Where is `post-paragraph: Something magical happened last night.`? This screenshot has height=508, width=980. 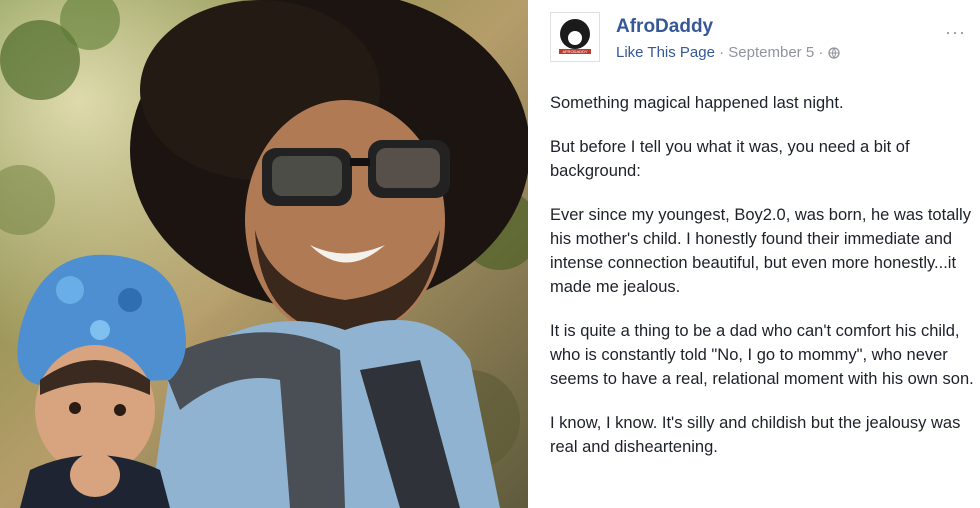
post-paragraph: Something magical happened last night. is located at coordinates (697, 103).